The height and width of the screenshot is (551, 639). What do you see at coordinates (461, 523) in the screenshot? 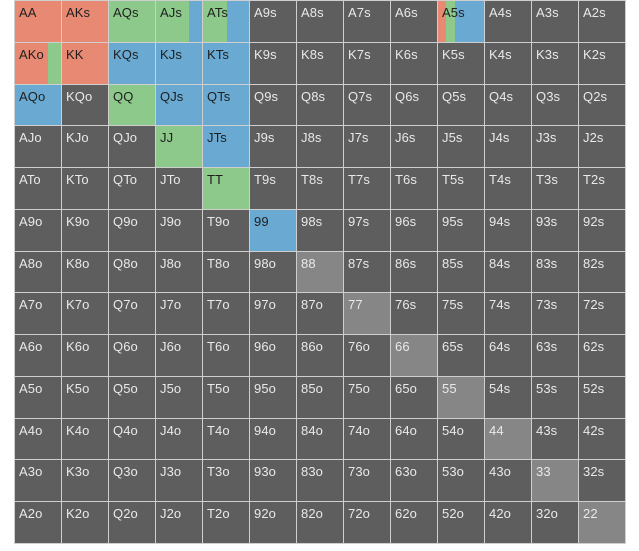
I see `hand-cell-52o: 52o` at bounding box center [461, 523].